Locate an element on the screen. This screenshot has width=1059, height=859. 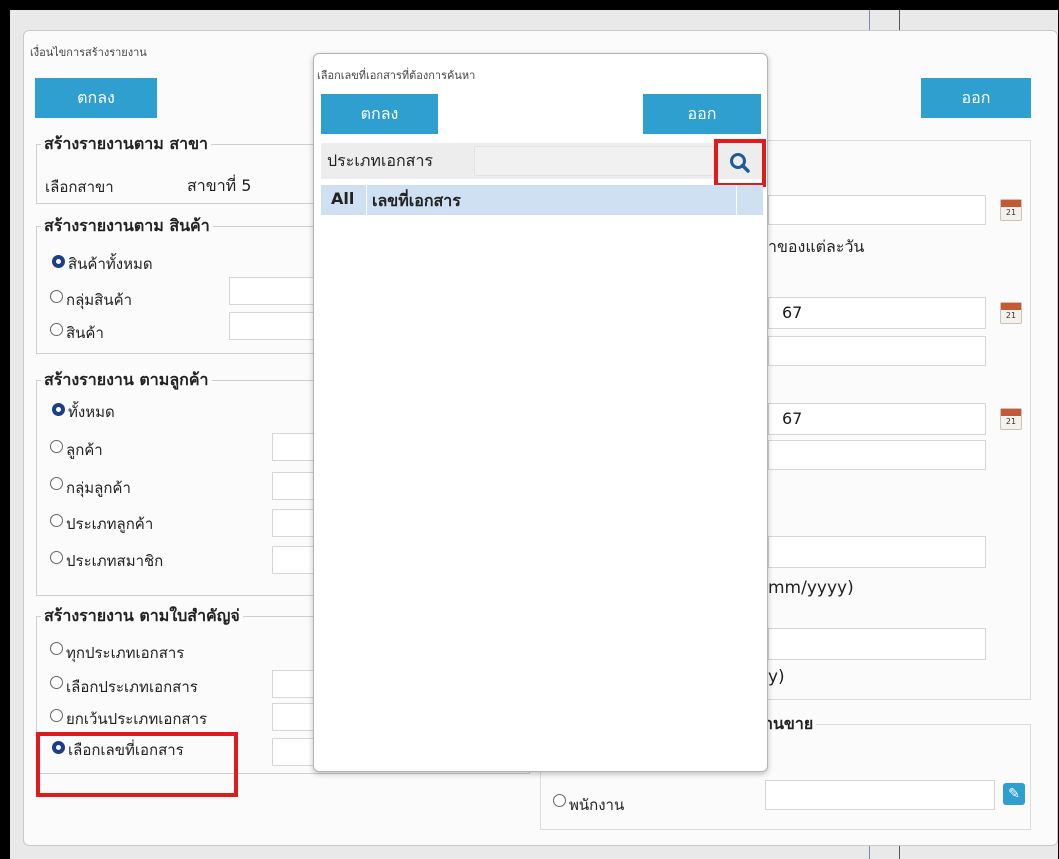
option-product: สินค้า is located at coordinates (85, 333).